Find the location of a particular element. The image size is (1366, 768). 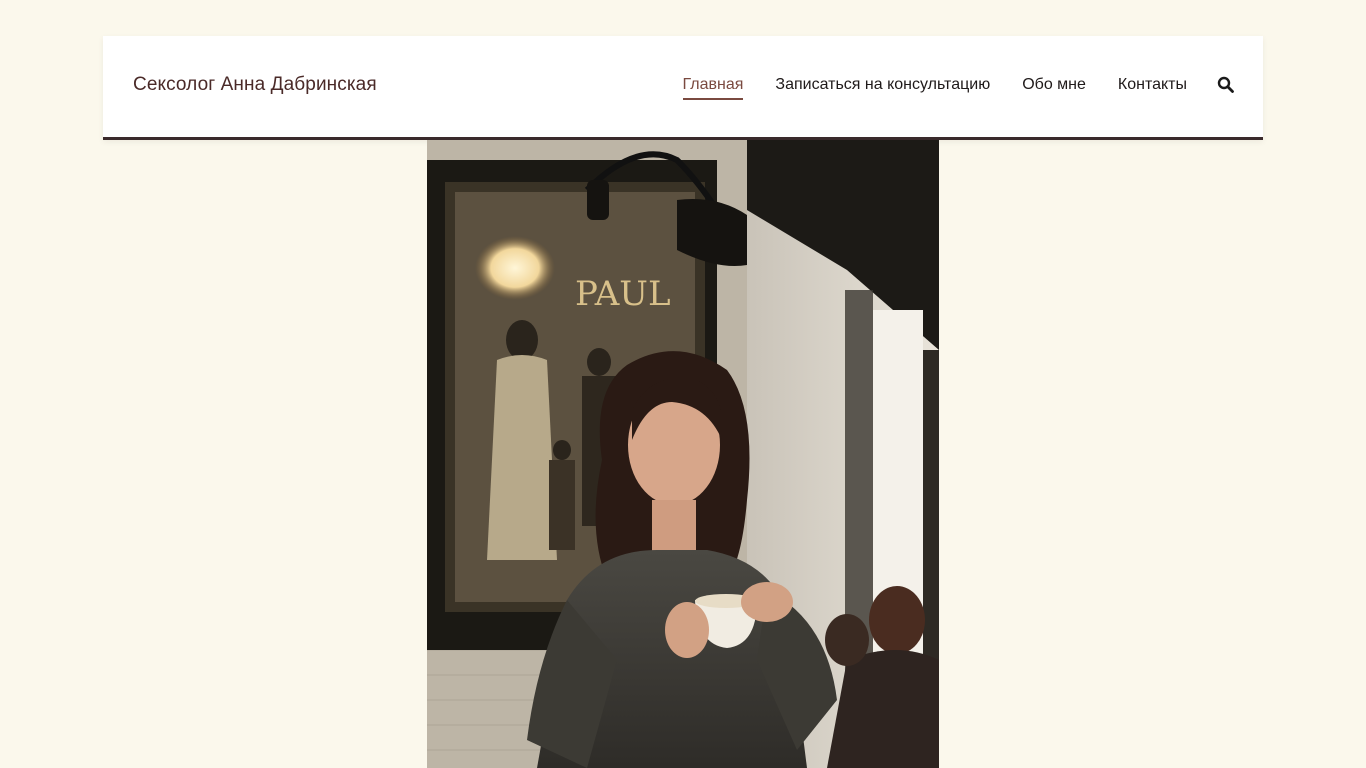

photo-sign-text: PAUL is located at coordinates (623, 294).